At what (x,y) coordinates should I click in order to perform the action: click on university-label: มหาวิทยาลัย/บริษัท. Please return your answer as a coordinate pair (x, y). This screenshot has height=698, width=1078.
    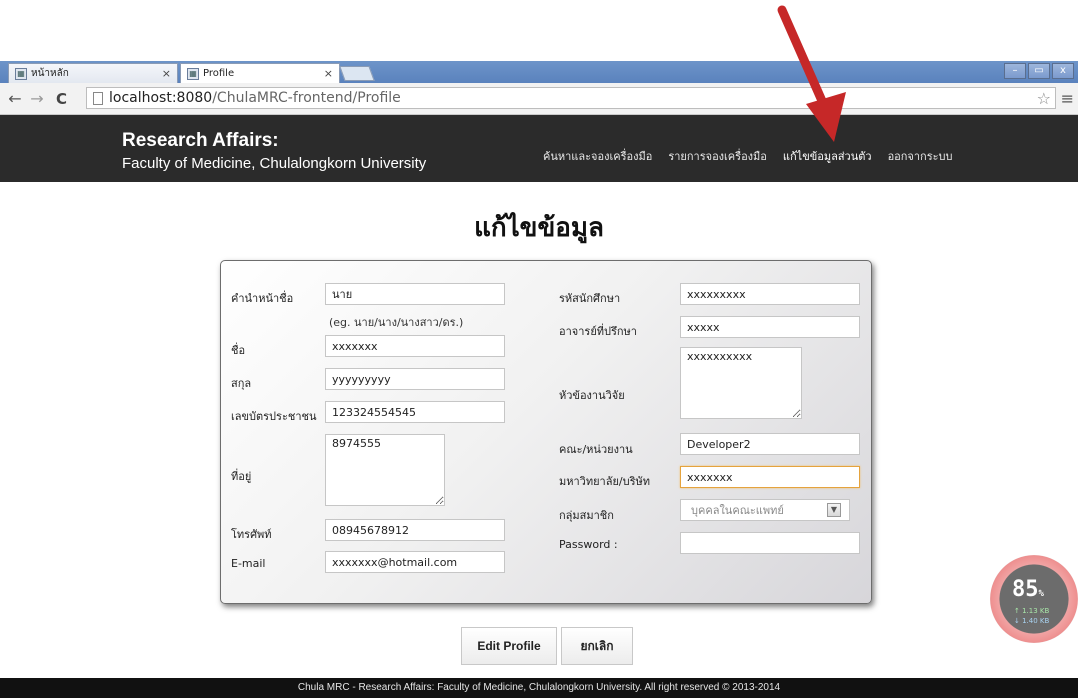
    Looking at the image, I should click on (605, 481).